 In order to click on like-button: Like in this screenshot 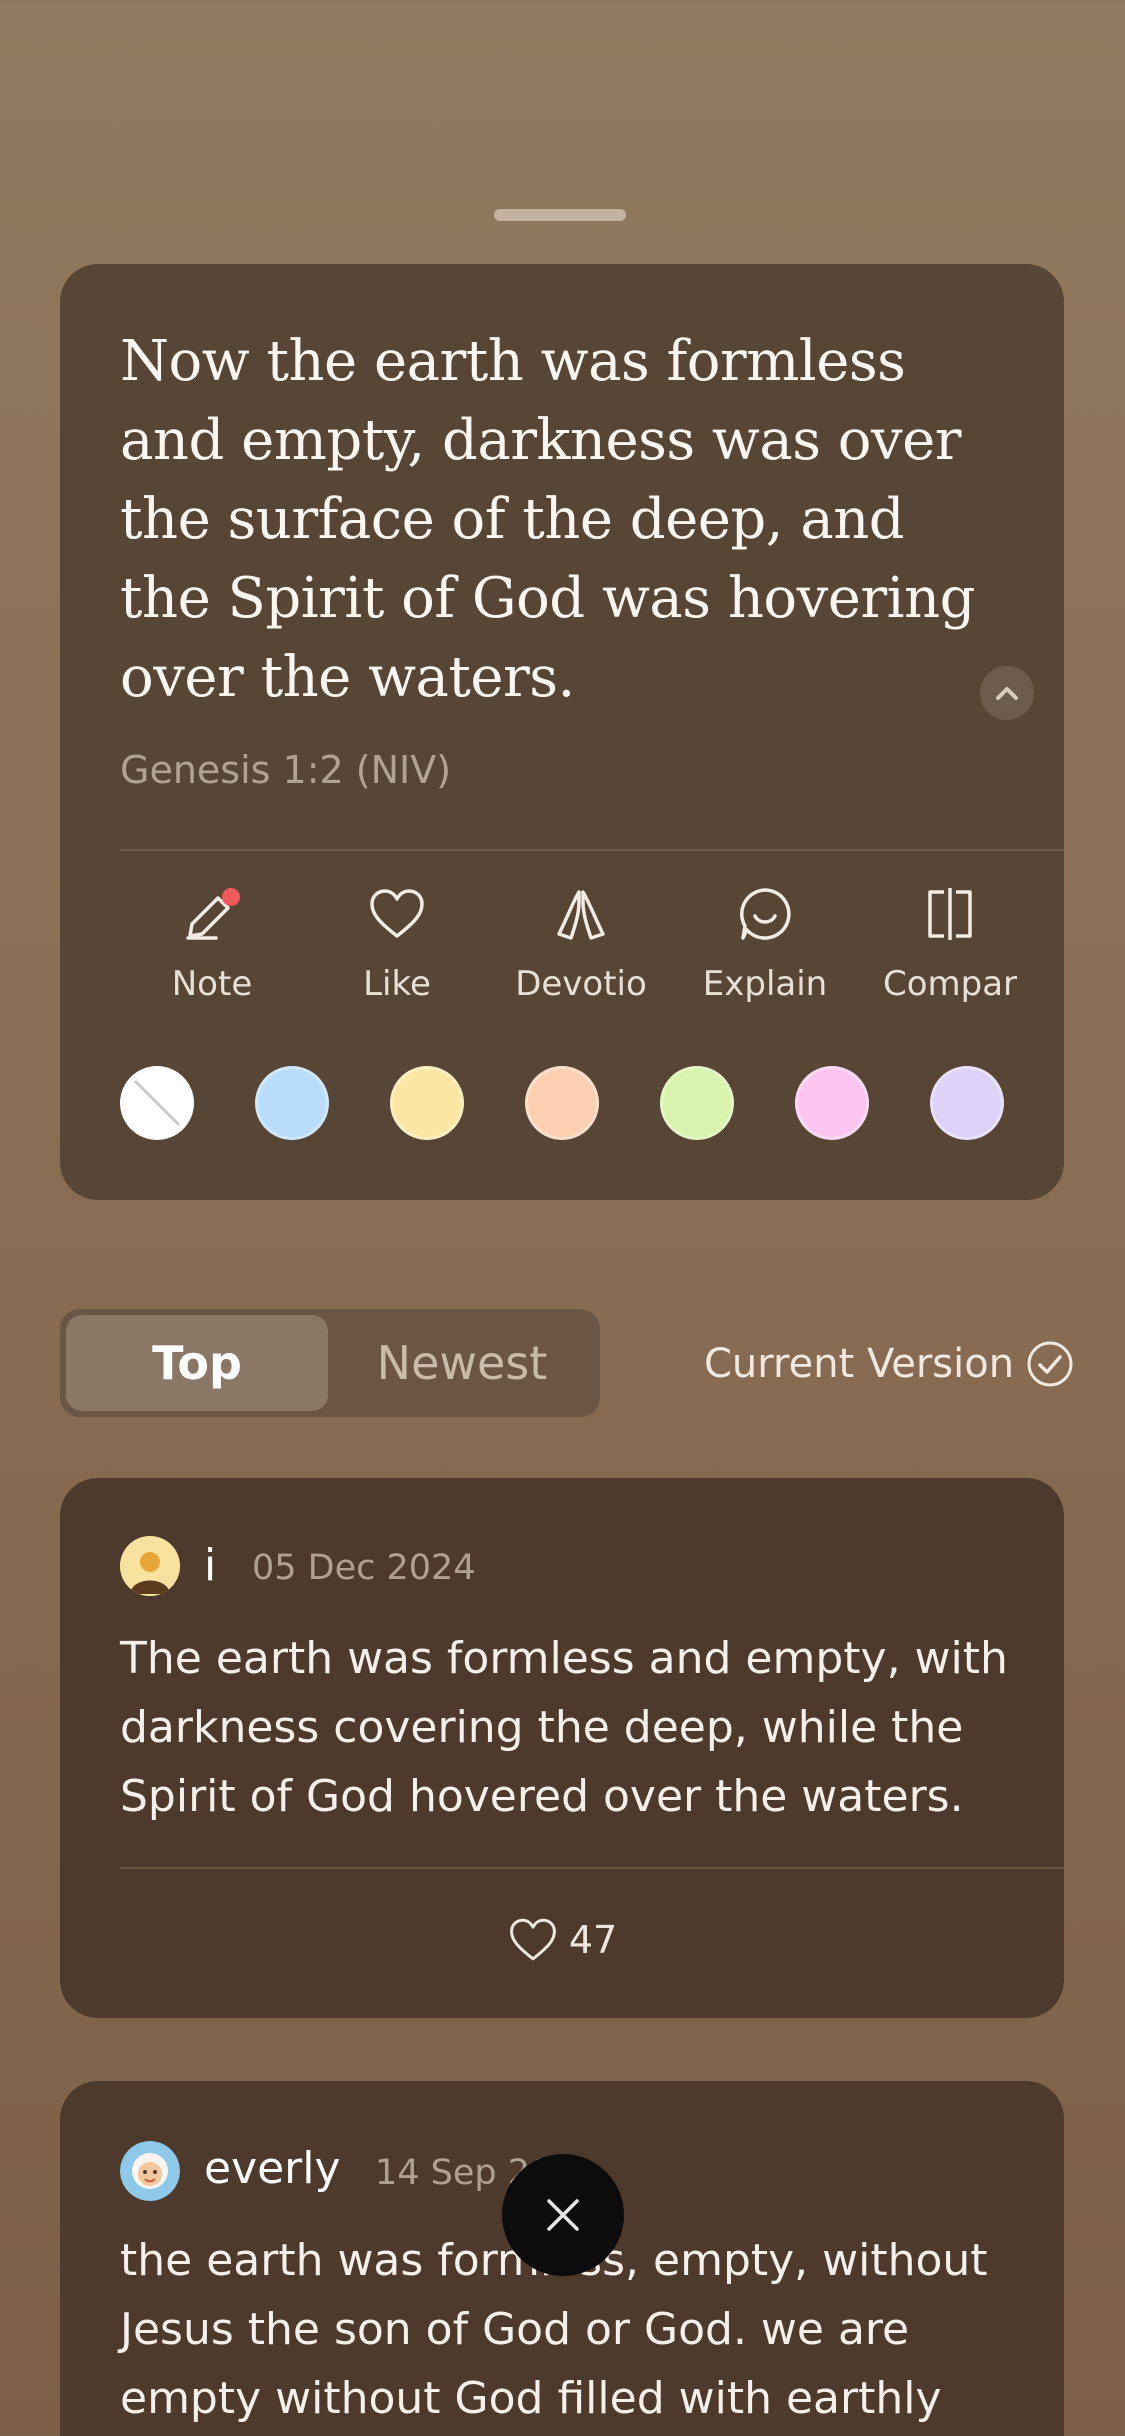, I will do `click(397, 934)`.